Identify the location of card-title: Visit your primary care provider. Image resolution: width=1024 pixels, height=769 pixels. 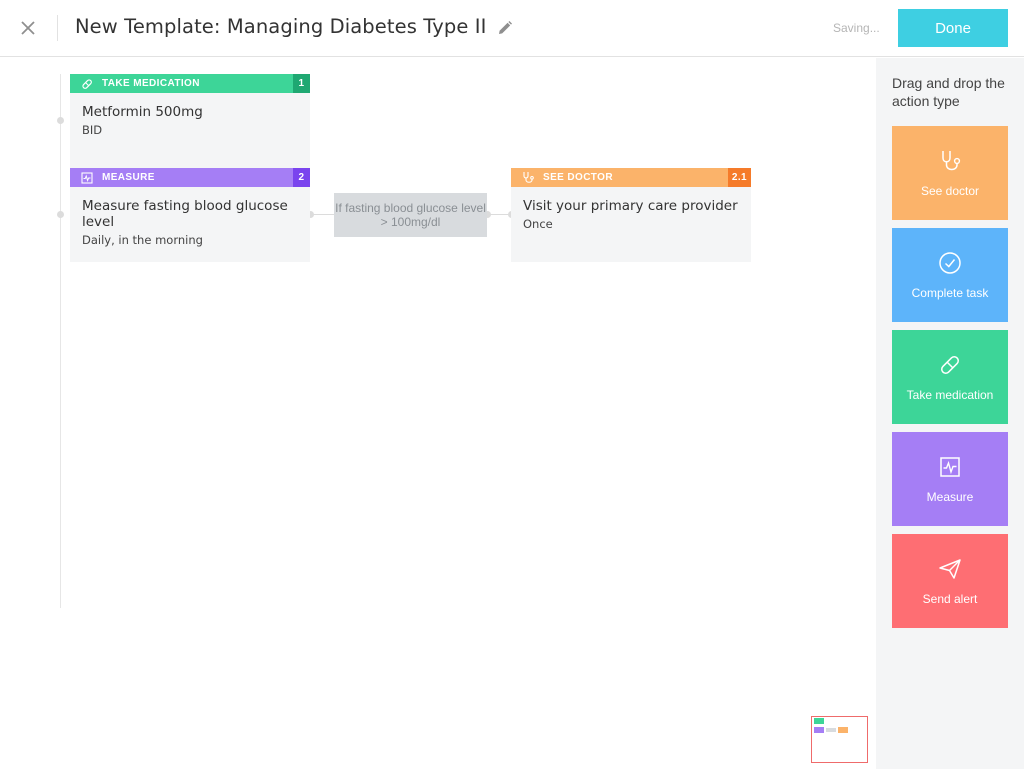
(630, 206).